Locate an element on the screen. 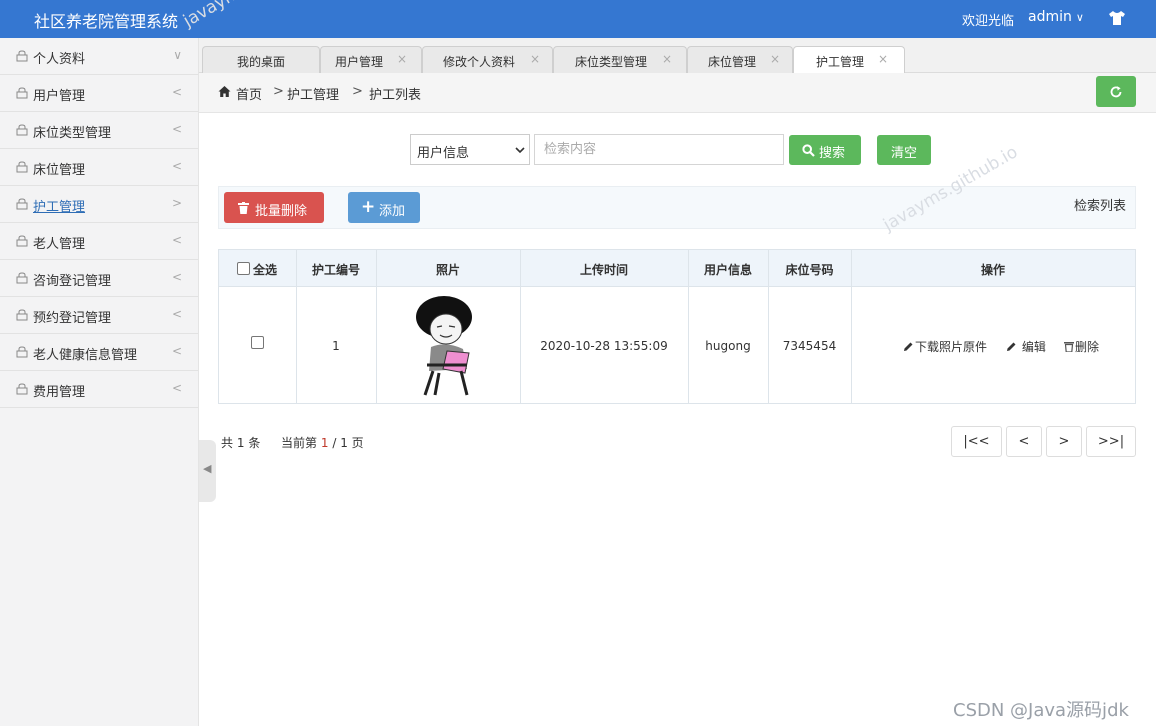  cell-bed: 7345454 is located at coordinates (809, 346).